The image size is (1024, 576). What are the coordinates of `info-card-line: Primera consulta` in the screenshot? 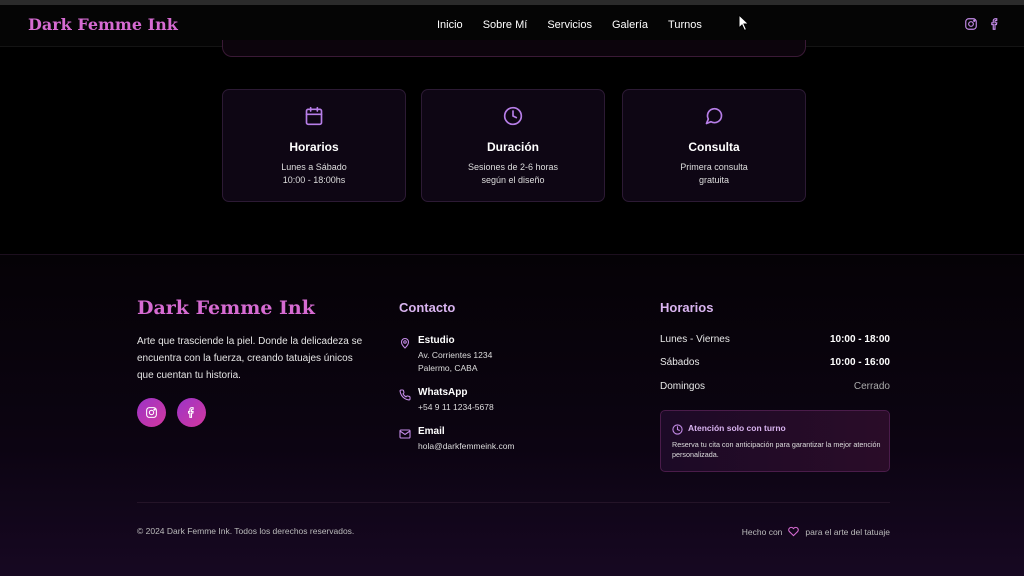 It's located at (714, 167).